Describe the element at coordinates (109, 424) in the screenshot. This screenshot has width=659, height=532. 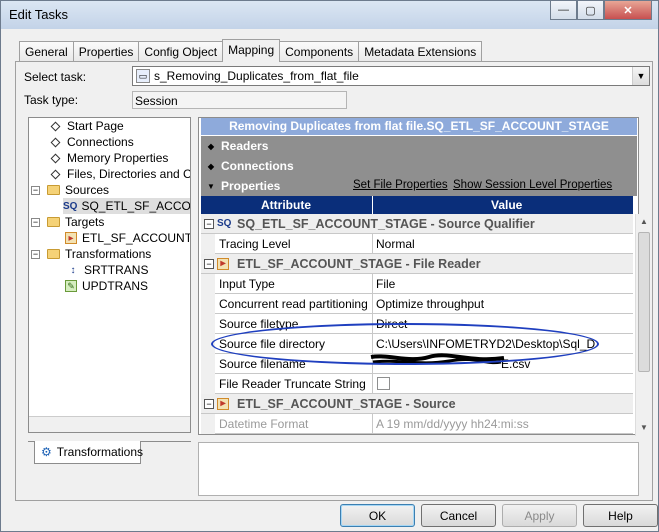
I see `tree-horizontal-scrollbar` at that location.